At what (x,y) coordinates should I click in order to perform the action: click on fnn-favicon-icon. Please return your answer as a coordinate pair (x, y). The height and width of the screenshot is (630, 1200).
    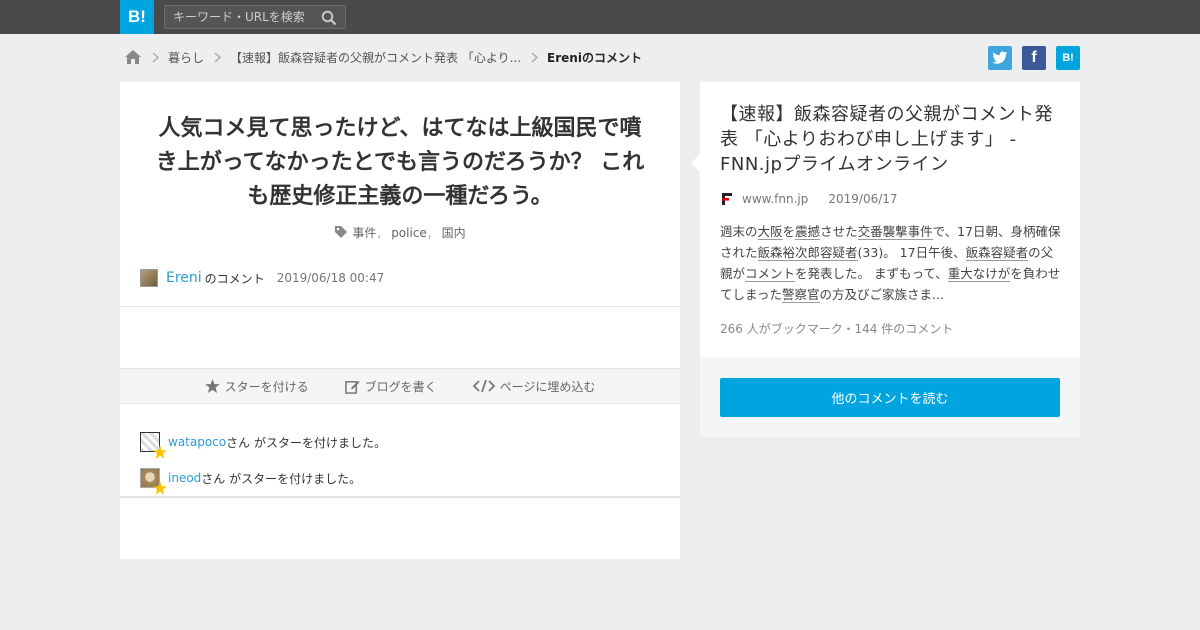
    Looking at the image, I should click on (727, 199).